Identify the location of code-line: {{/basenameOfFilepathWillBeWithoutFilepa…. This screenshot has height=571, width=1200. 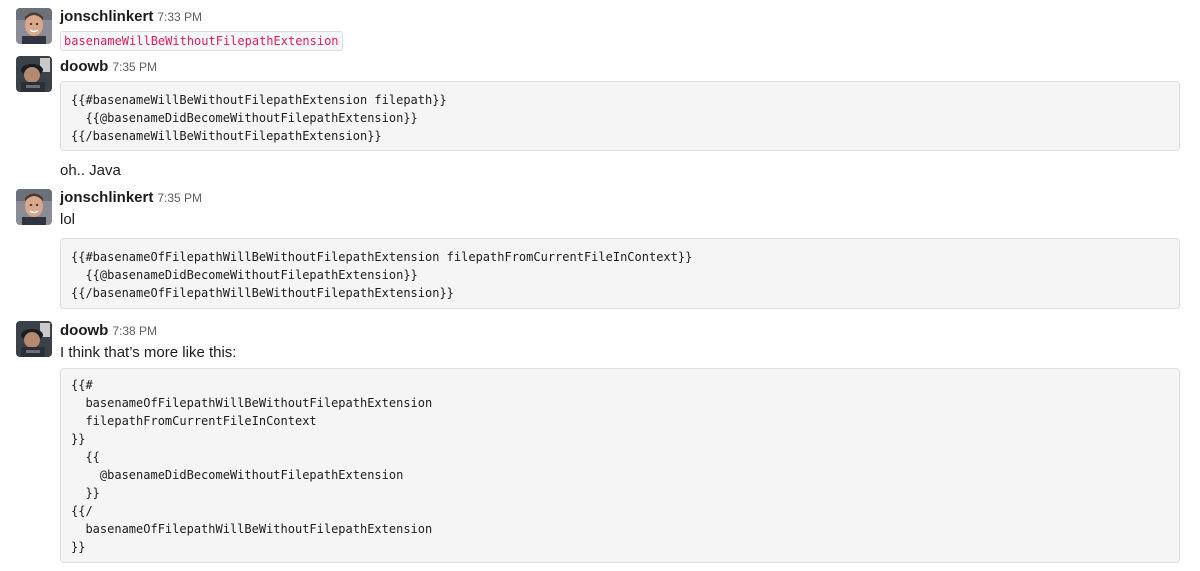
(262, 293).